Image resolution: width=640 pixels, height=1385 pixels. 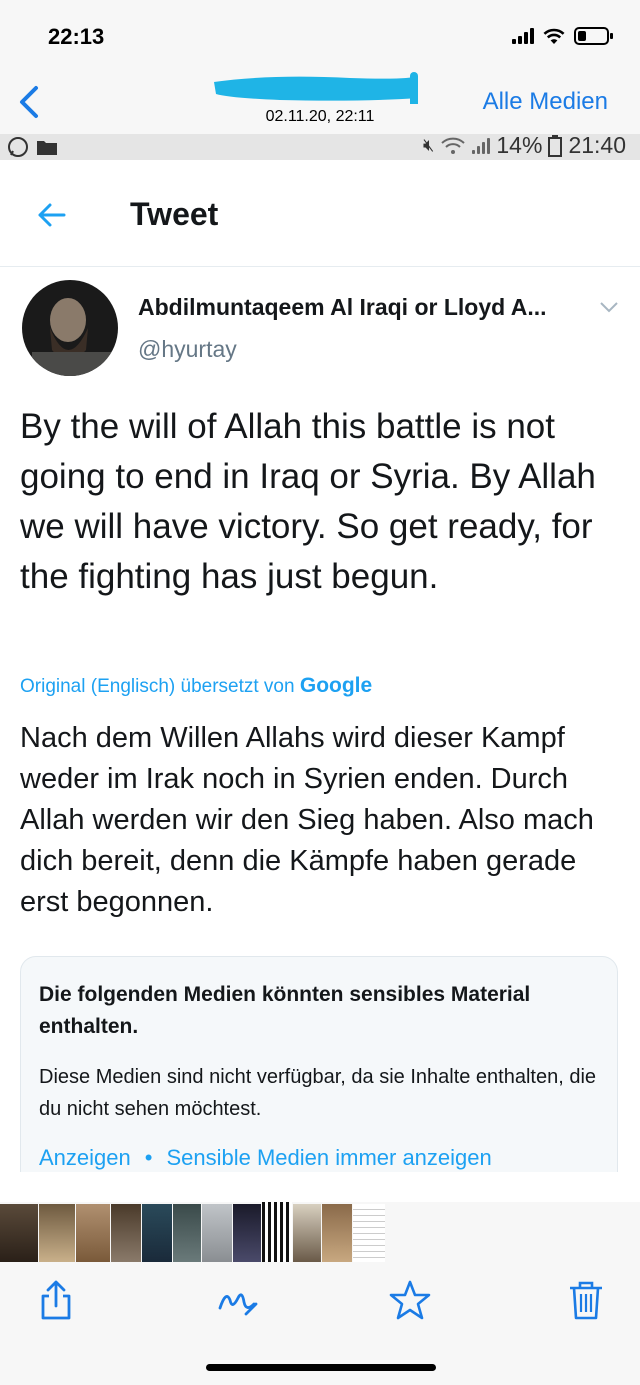 I want to click on avatar, so click(x=70, y=328).